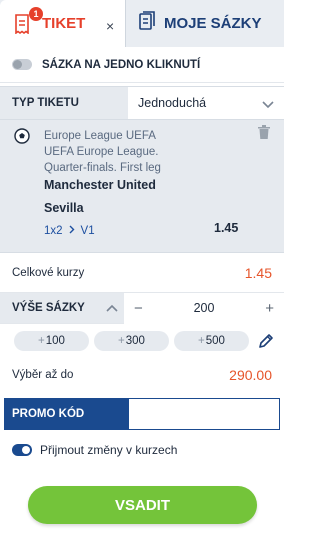  Describe the element at coordinates (64, 208) in the screenshot. I see `away-team: Sevilla` at that location.